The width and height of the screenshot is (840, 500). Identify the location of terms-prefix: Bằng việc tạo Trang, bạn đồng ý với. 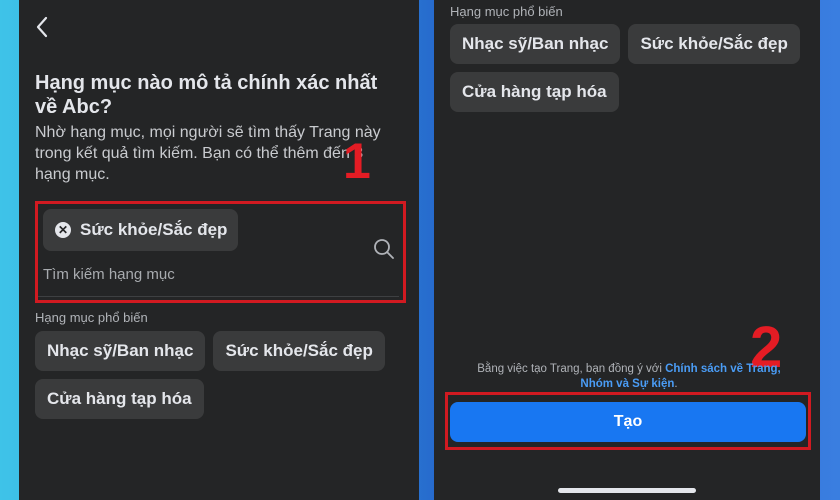
(571, 369).